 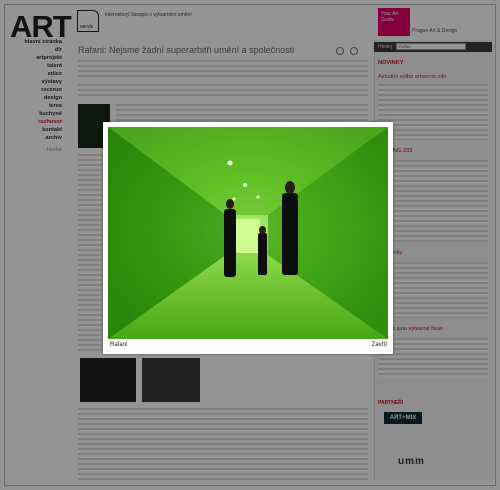 What do you see at coordinates (119, 345) in the screenshot?
I see `lightbox-caption: Rafani` at bounding box center [119, 345].